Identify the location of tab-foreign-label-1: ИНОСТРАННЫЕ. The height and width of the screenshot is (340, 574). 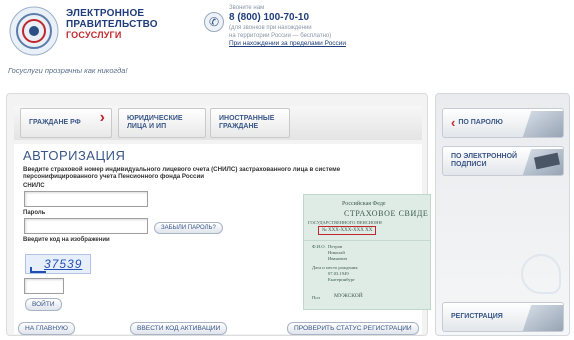
(247, 118).